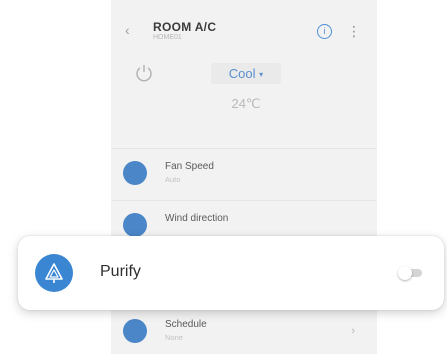 The height and width of the screenshot is (354, 447). I want to click on purify-icon, so click(54, 273).